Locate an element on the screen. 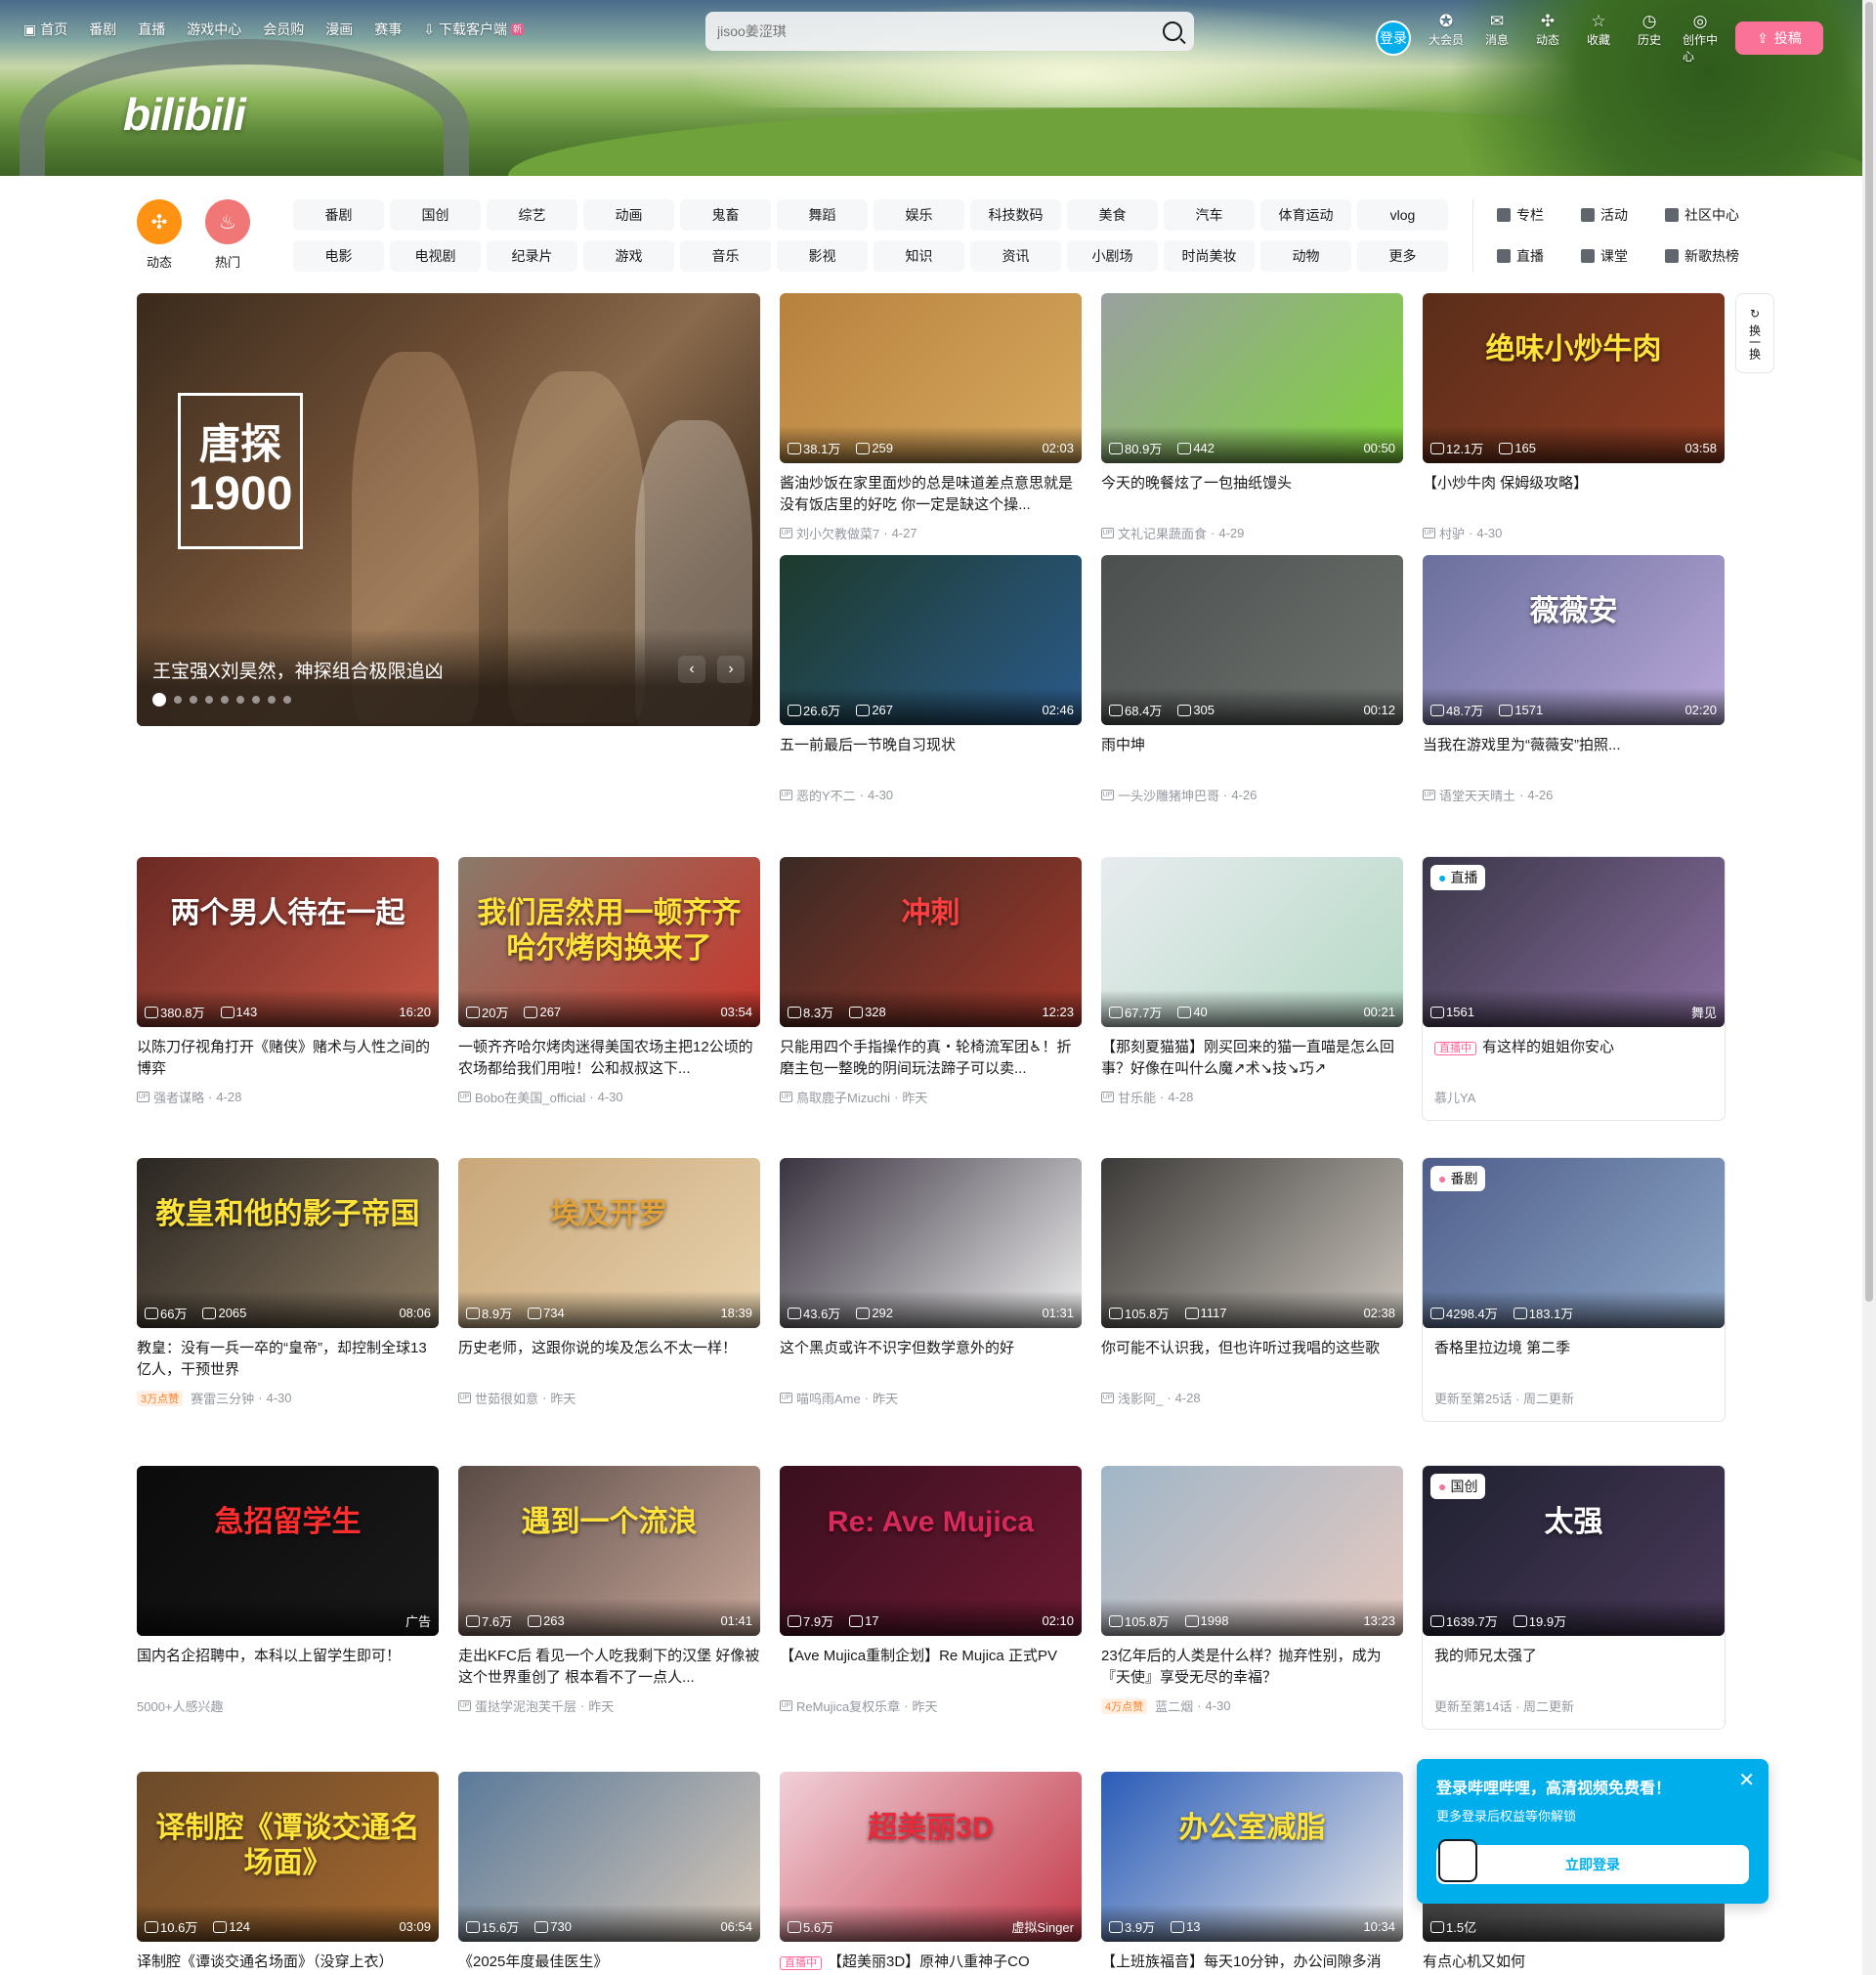  video-author: 村驴 is located at coordinates (1452, 533).